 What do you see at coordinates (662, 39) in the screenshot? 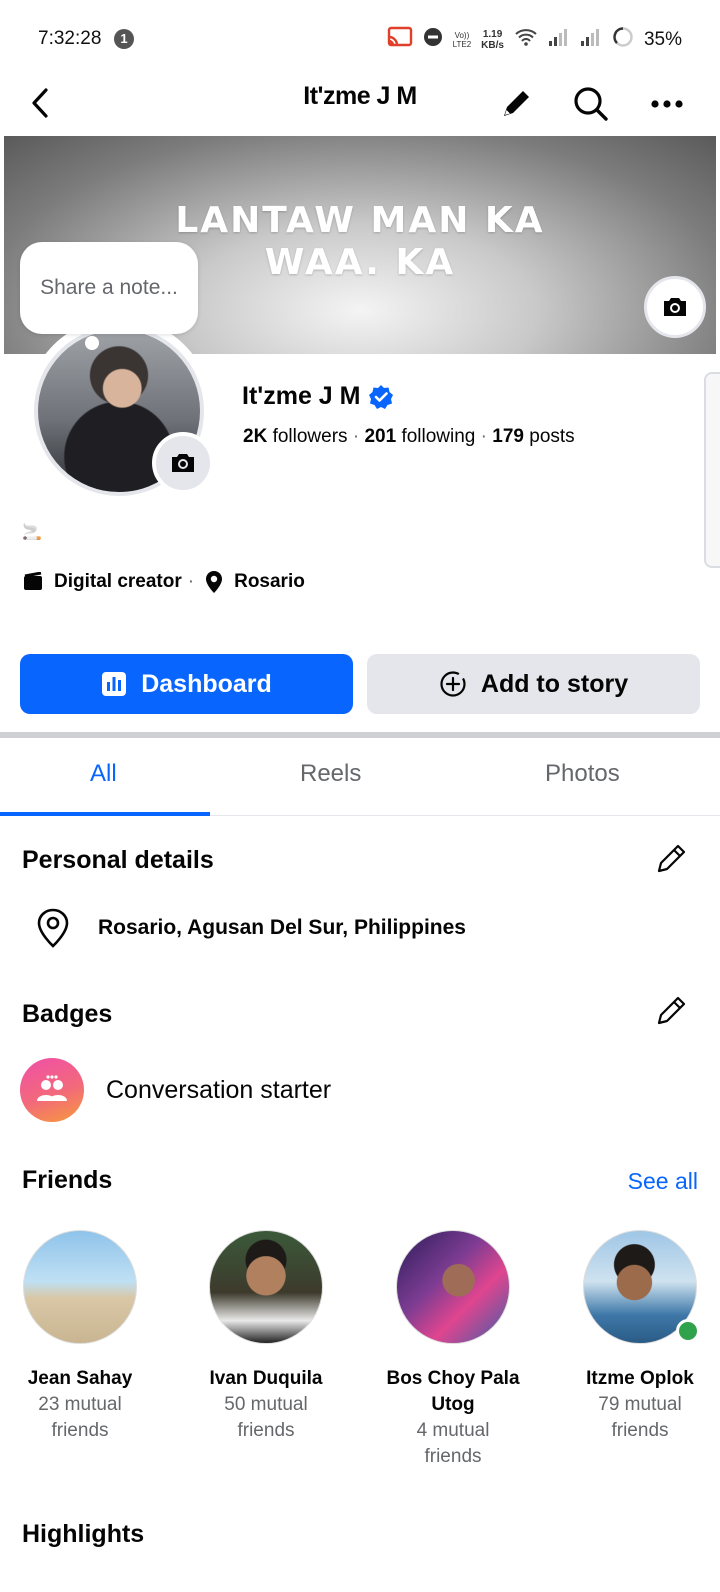
I see `battery-percent: 35%` at bounding box center [662, 39].